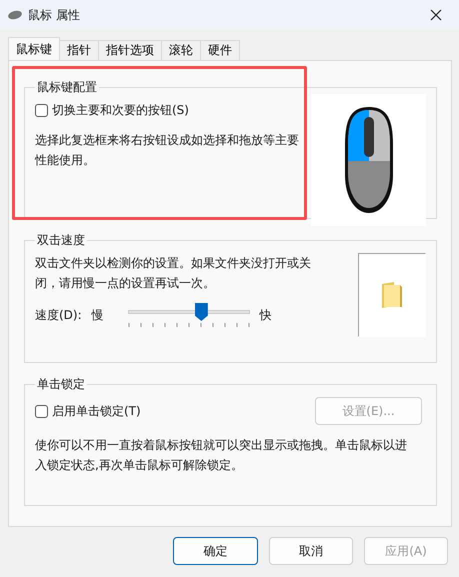 This screenshot has height=577, width=459. Describe the element at coordinates (58, 315) in the screenshot. I see `speed-label: 速度(D):` at that location.